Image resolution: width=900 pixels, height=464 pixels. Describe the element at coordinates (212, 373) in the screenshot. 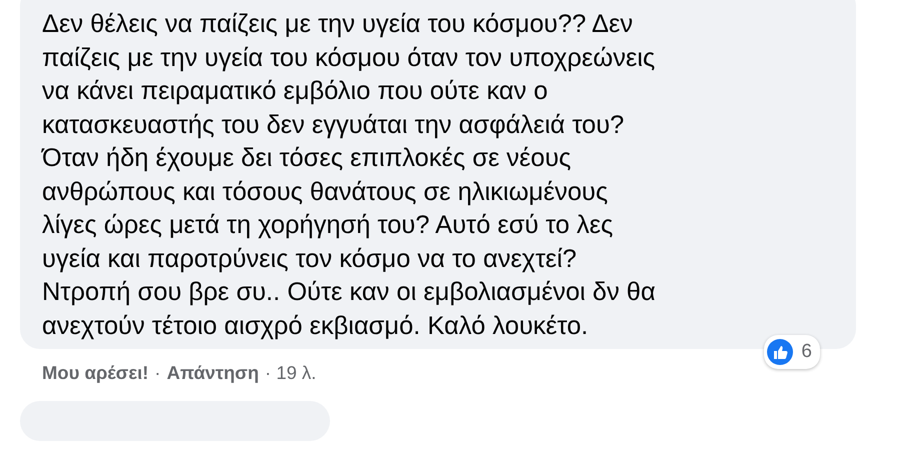

I see `action-link: Απάντηση` at that location.